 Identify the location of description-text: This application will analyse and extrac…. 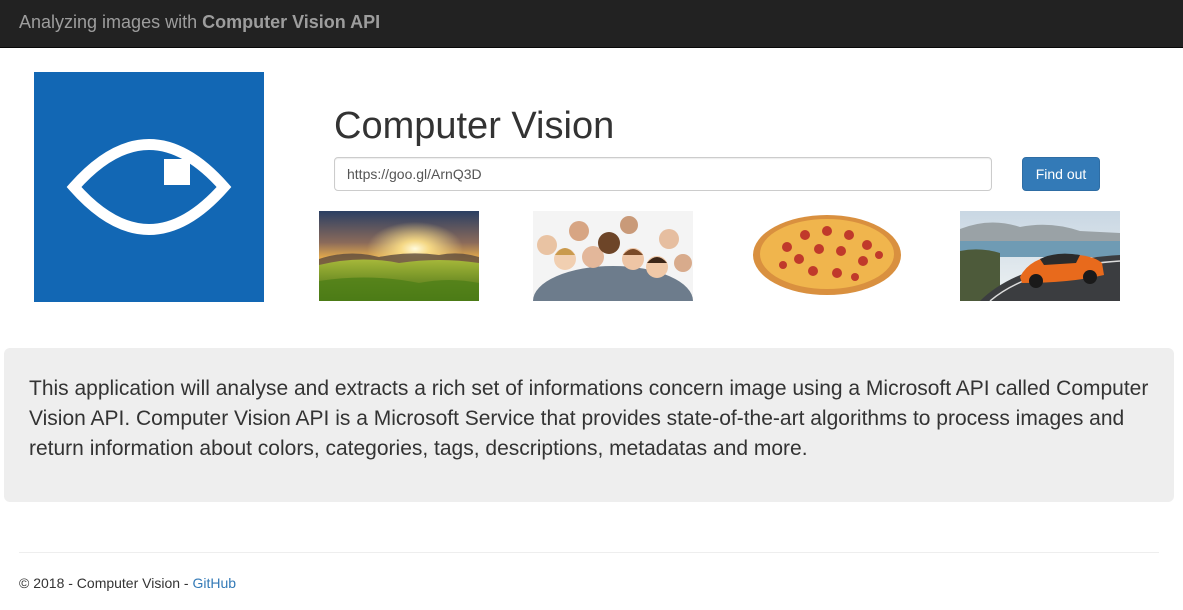
(589, 418).